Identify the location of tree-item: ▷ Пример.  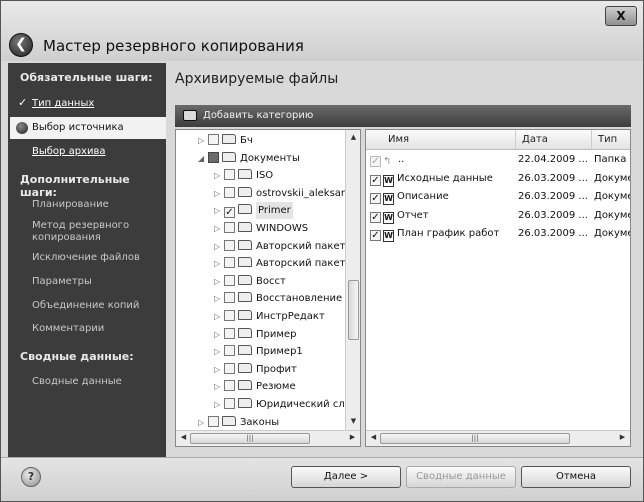
(255, 334).